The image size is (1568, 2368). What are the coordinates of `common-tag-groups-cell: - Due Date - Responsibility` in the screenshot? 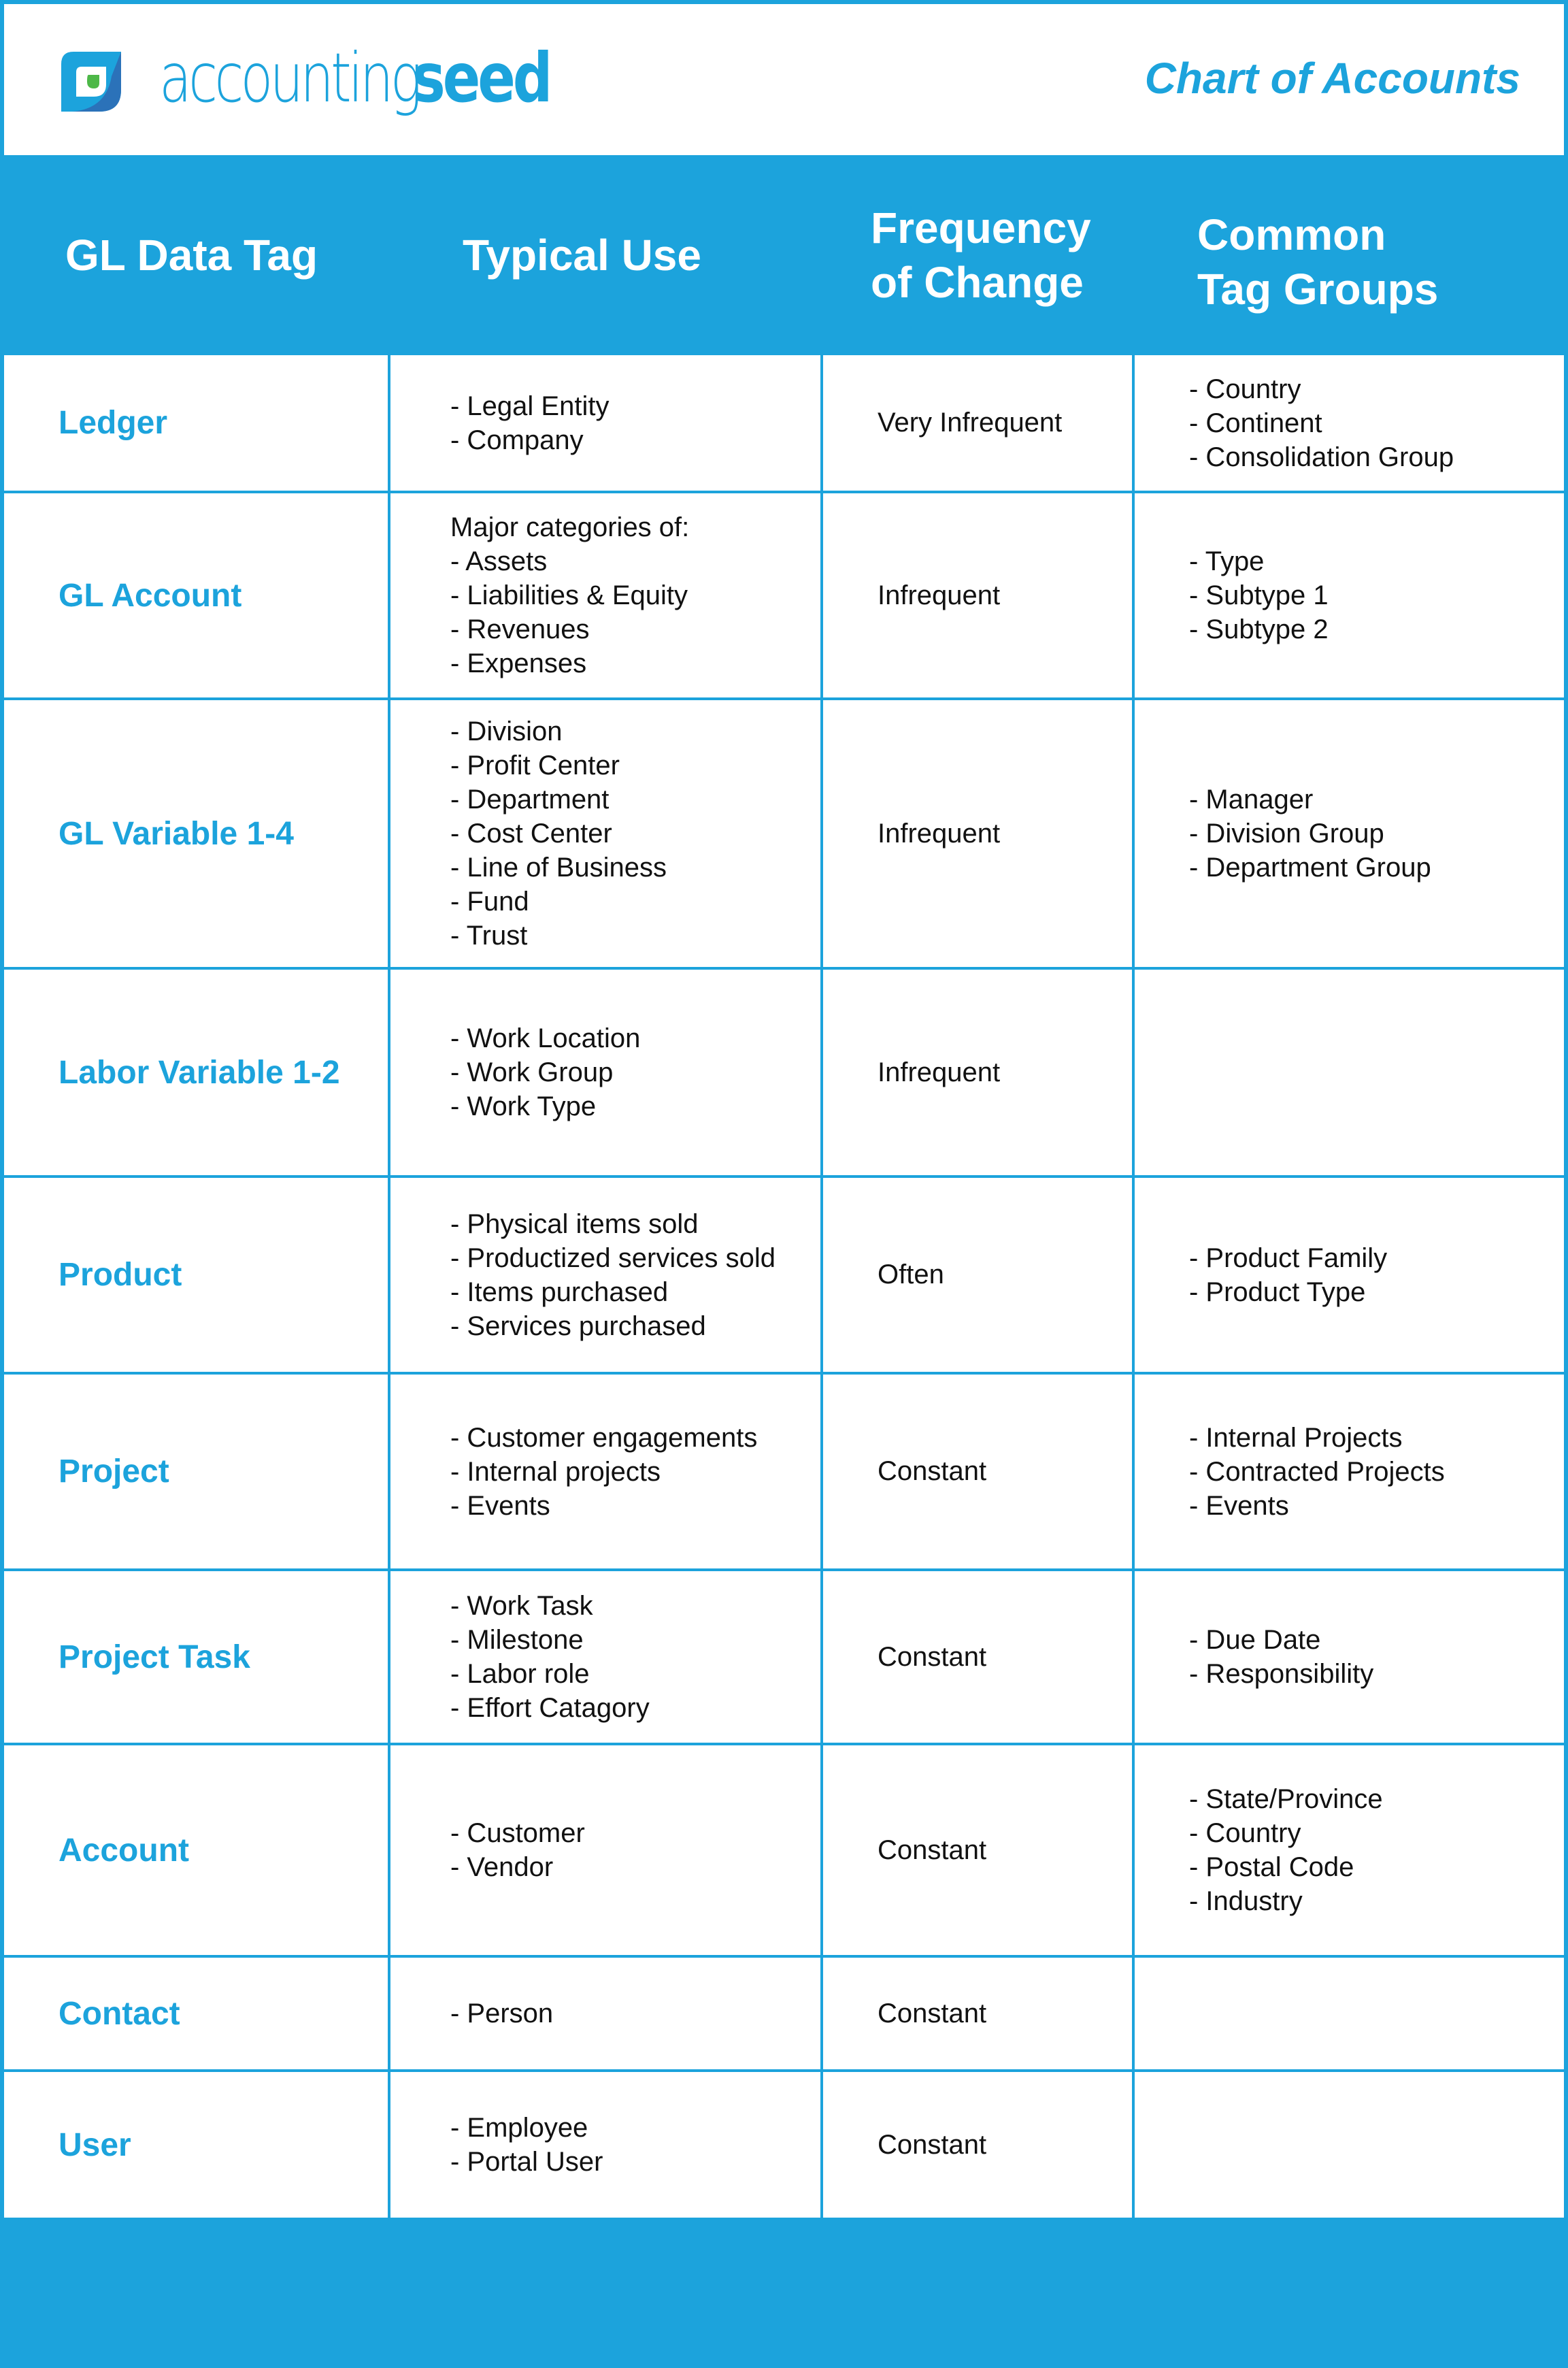 It's located at (1349, 1657).